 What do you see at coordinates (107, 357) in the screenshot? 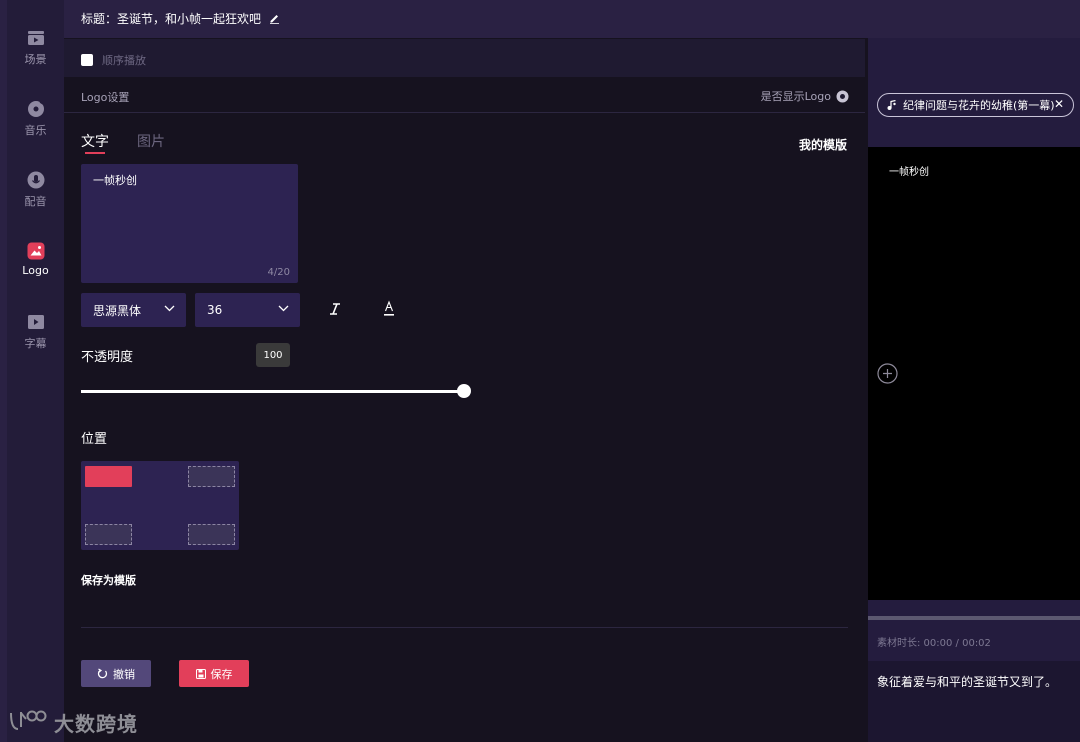
I see `opacity-label: 不透明度` at bounding box center [107, 357].